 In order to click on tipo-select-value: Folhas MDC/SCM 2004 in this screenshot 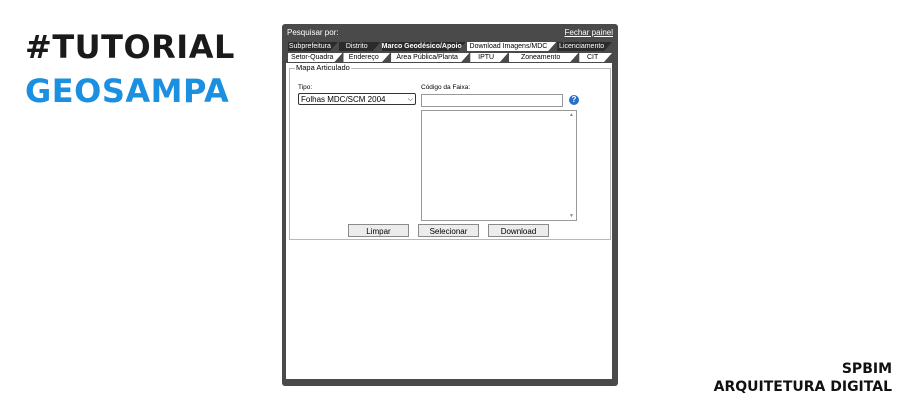, I will do `click(343, 99)`.